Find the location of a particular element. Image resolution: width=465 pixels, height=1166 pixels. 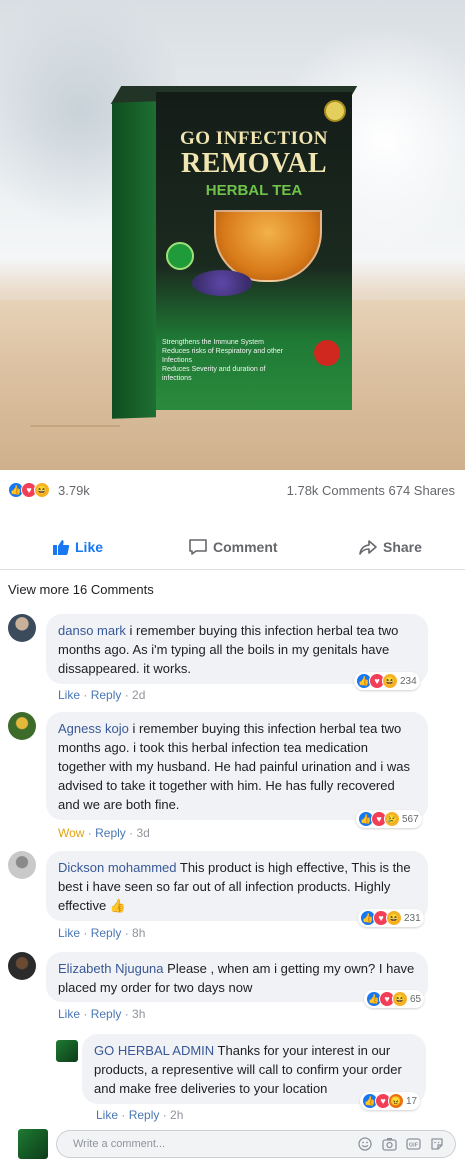

comment-reactions: 👍 ♥ 😆 65 is located at coordinates (394, 999).